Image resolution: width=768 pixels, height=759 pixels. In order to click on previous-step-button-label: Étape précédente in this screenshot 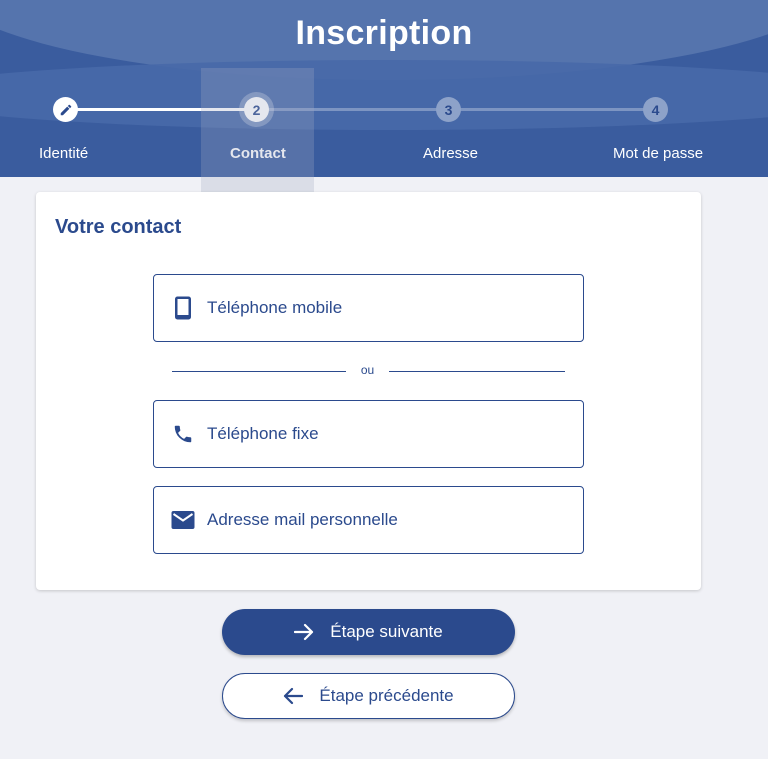, I will do `click(386, 695)`.